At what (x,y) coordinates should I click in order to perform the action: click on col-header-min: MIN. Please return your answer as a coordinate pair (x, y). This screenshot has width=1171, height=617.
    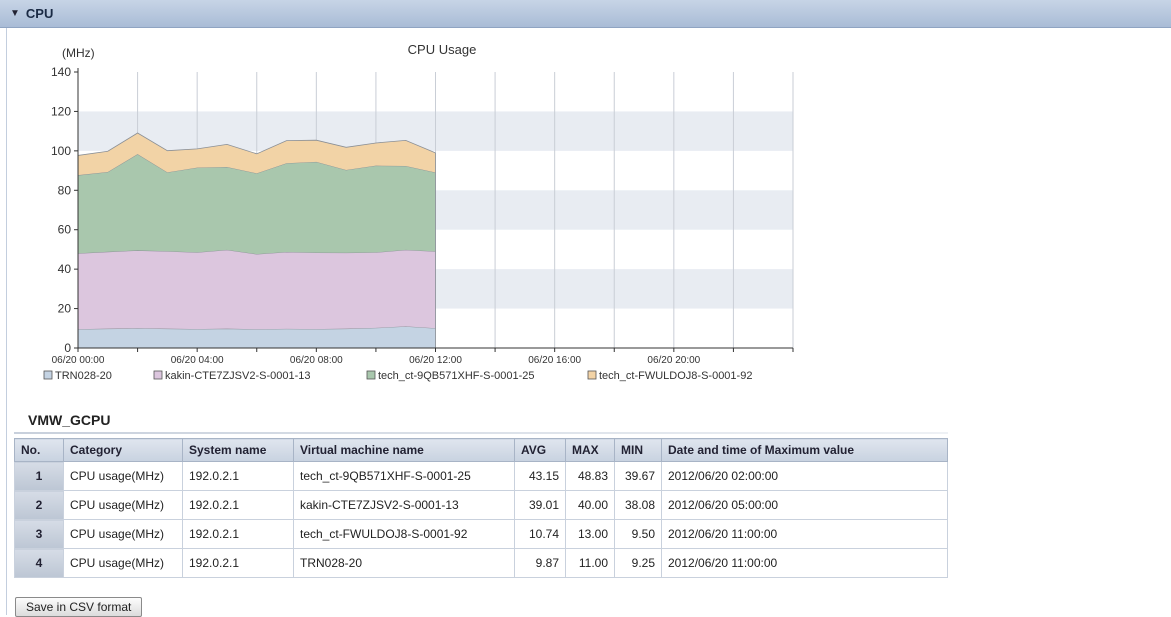
    Looking at the image, I should click on (638, 450).